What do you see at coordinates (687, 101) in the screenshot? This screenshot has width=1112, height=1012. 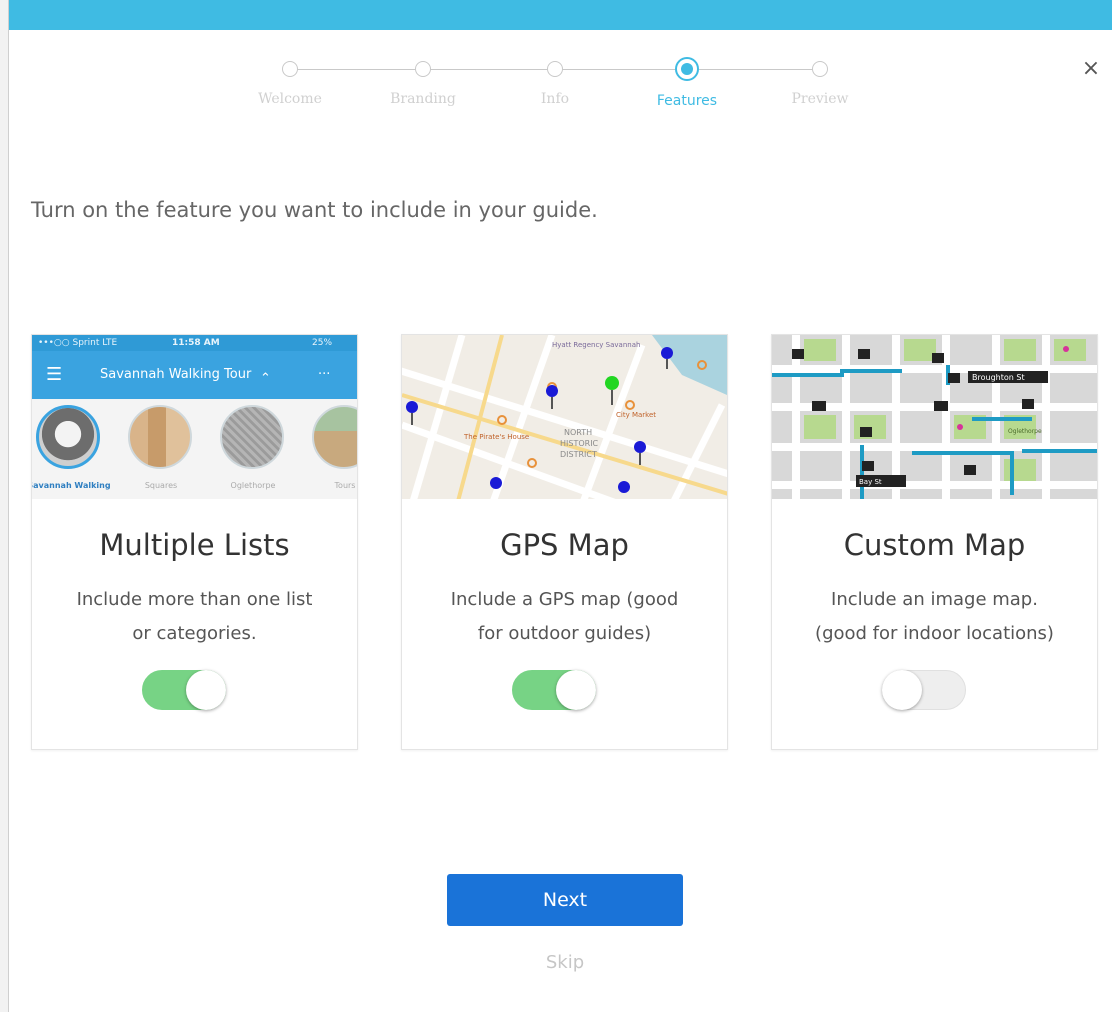 I see `step-label: Features` at bounding box center [687, 101].